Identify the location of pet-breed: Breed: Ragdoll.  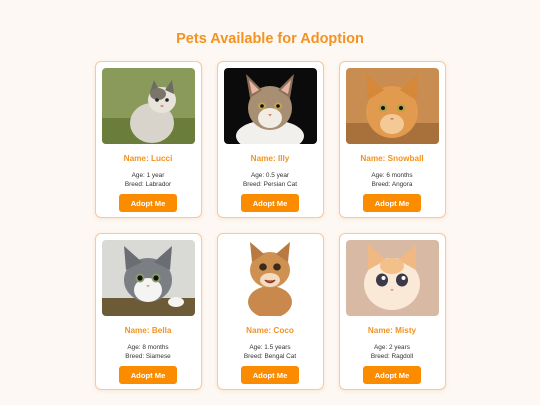
(392, 356).